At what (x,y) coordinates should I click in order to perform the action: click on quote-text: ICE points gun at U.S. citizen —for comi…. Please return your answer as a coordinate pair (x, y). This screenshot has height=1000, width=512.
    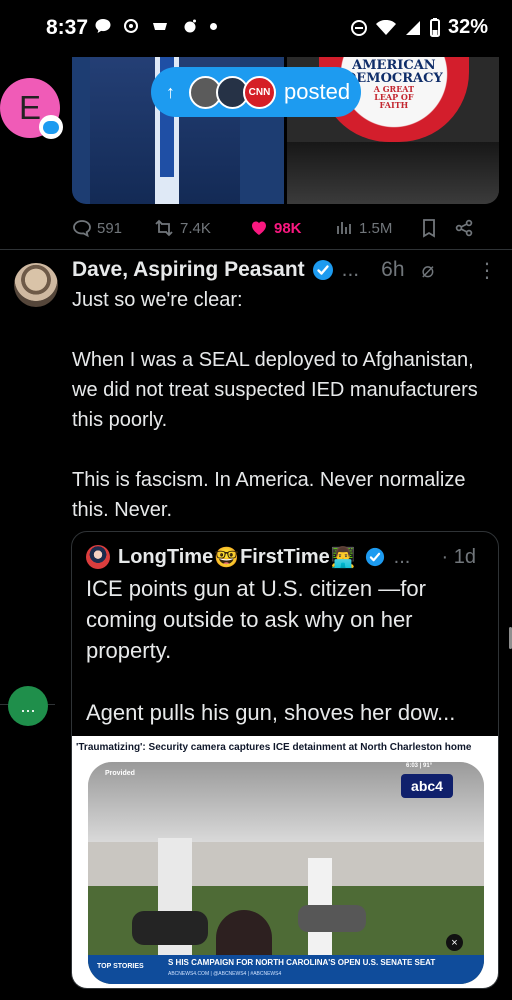
    Looking at the image, I should click on (271, 650).